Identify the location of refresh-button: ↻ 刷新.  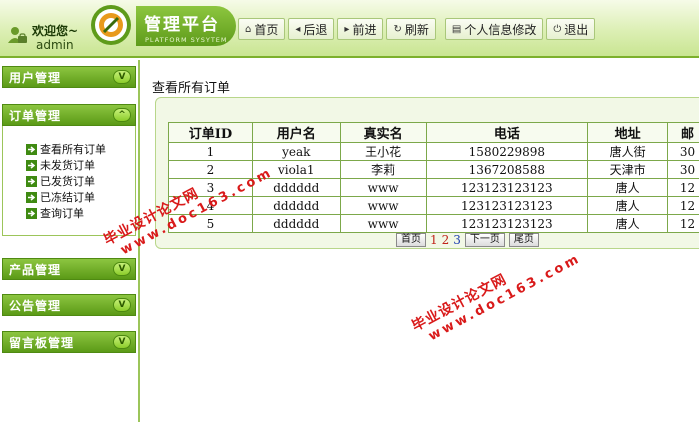
(411, 29).